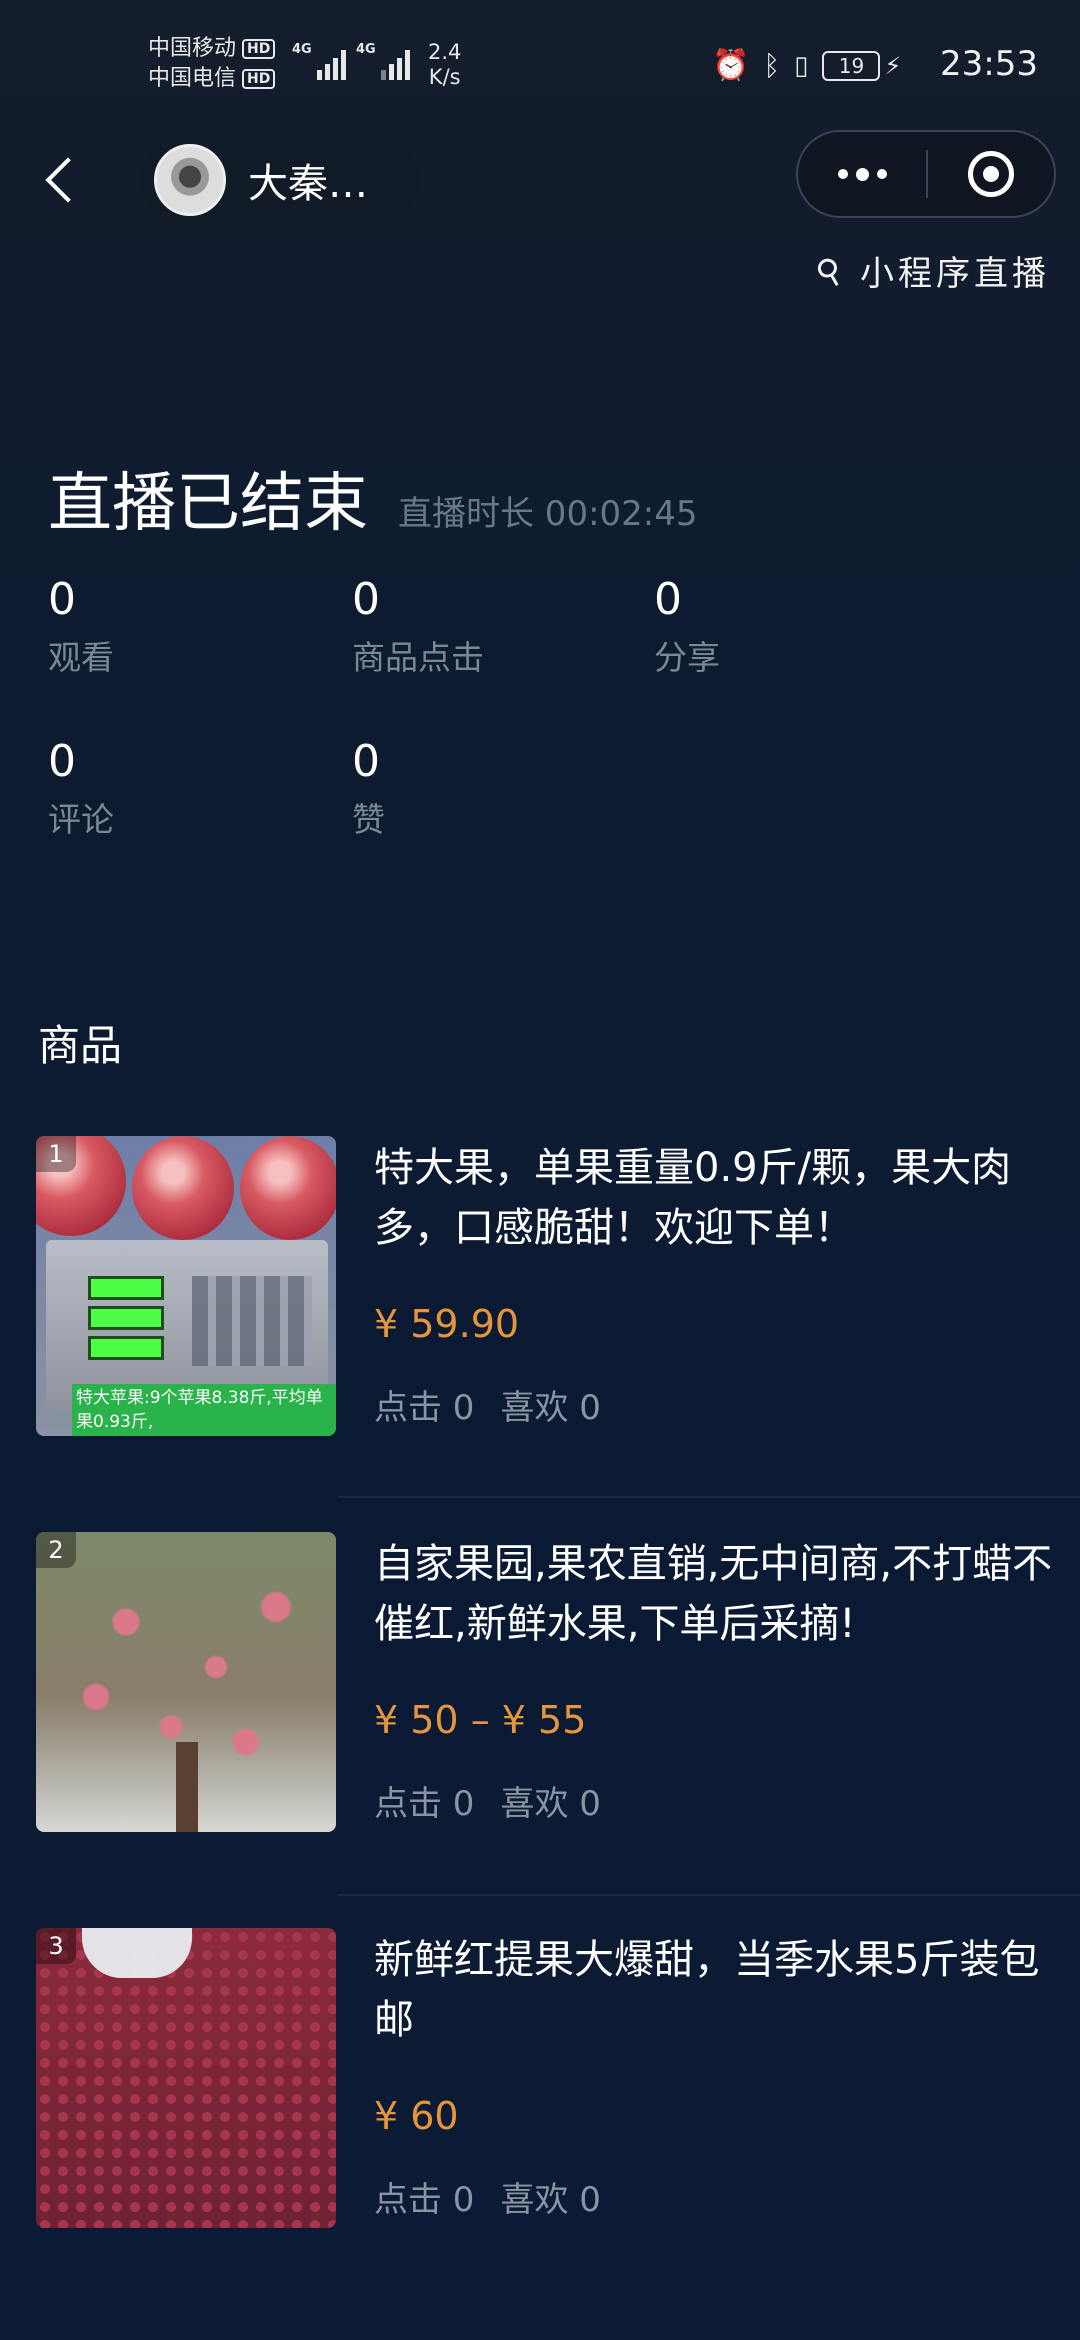 Image resolution: width=1080 pixels, height=2340 pixels. What do you see at coordinates (445, 52) in the screenshot?
I see `speed-value: 2.4` at bounding box center [445, 52].